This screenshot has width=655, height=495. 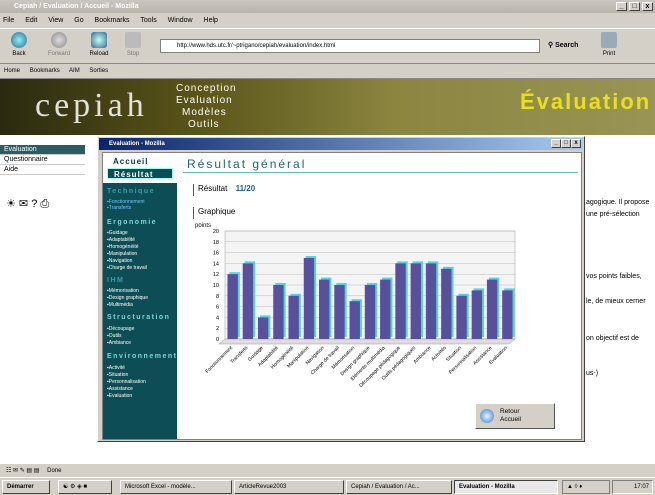 I want to click on menu-window: Window, so click(x=180, y=20).